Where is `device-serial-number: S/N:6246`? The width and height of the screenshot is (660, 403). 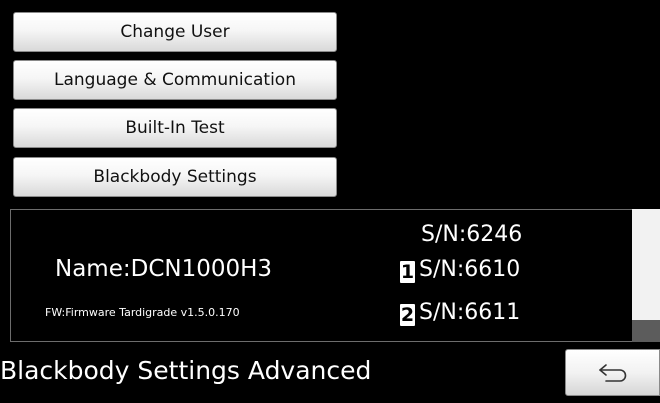 device-serial-number: S/N:6246 is located at coordinates (472, 234).